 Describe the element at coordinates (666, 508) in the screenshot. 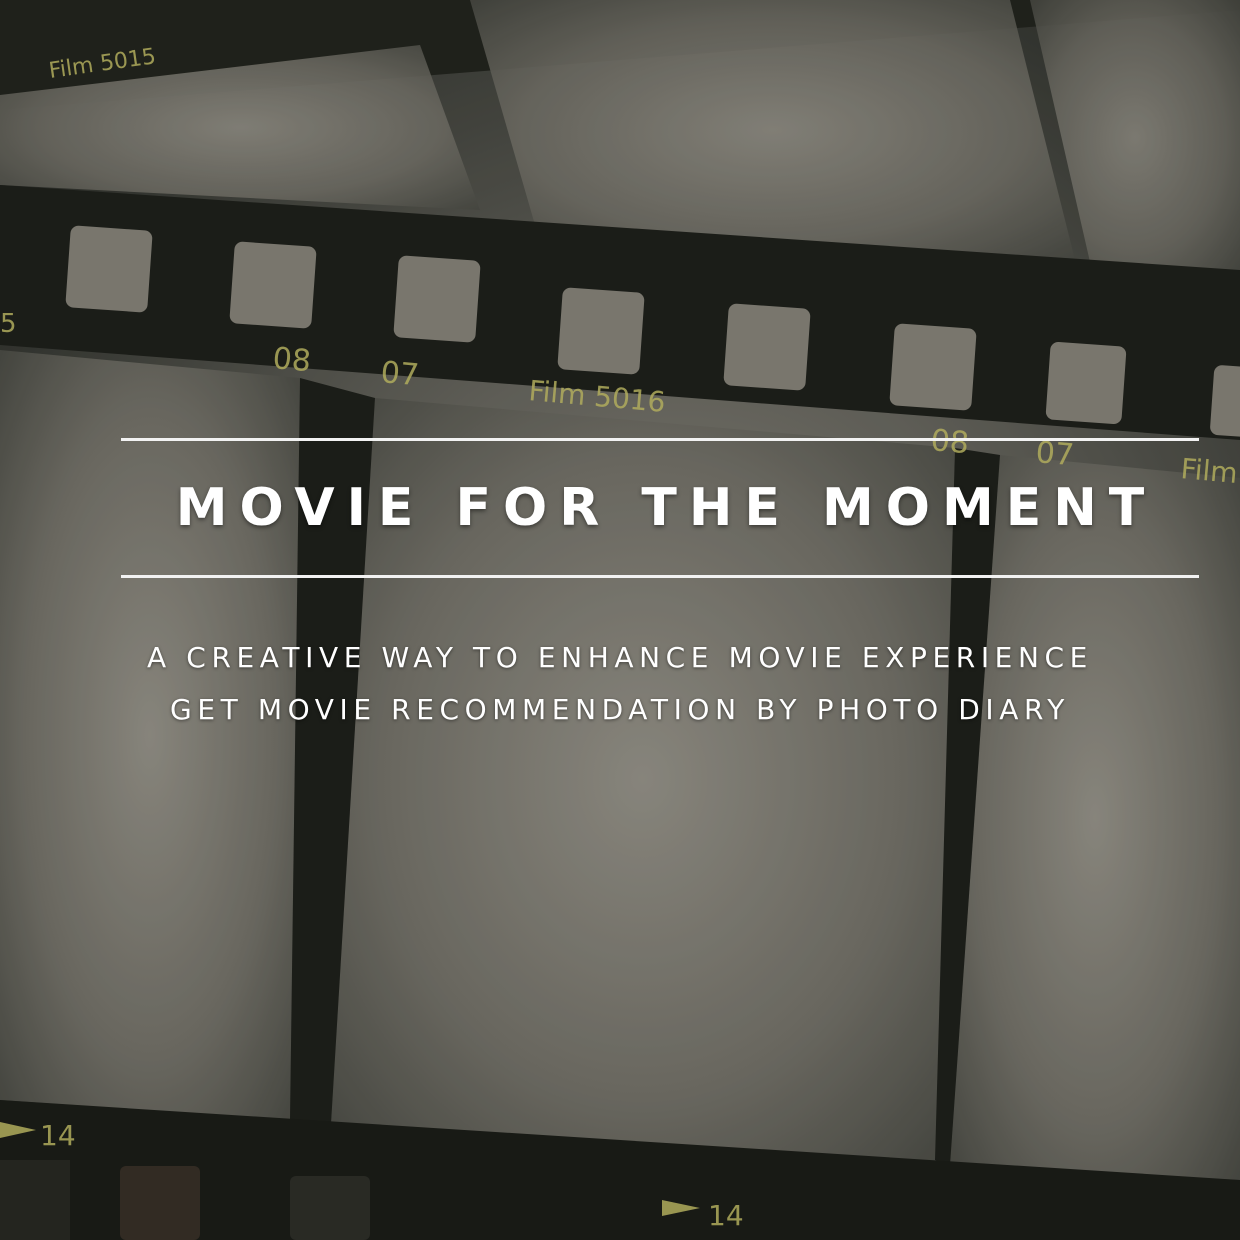

I see `page-title: MOVIE FOR THE MOMENT` at that location.